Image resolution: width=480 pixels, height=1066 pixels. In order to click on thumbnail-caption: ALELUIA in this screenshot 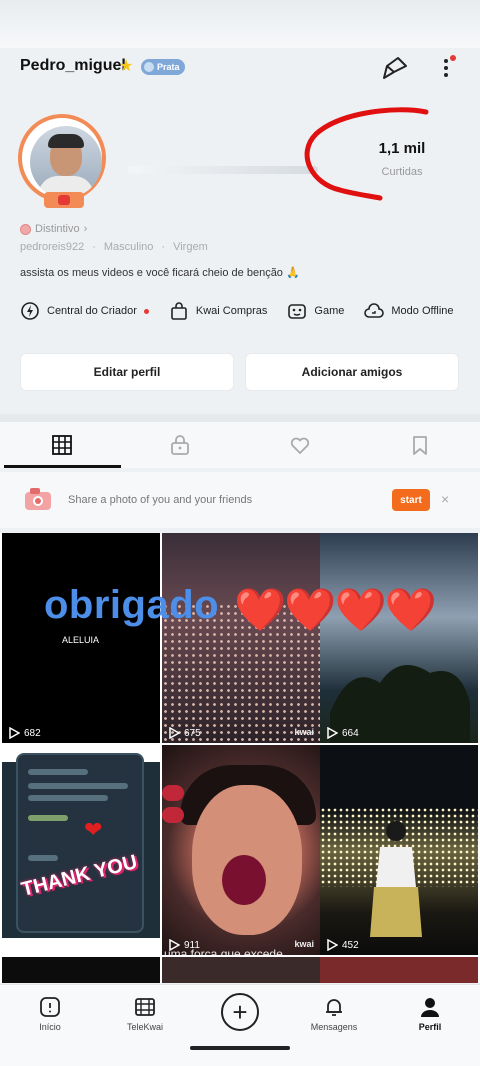, I will do `click(81, 640)`.